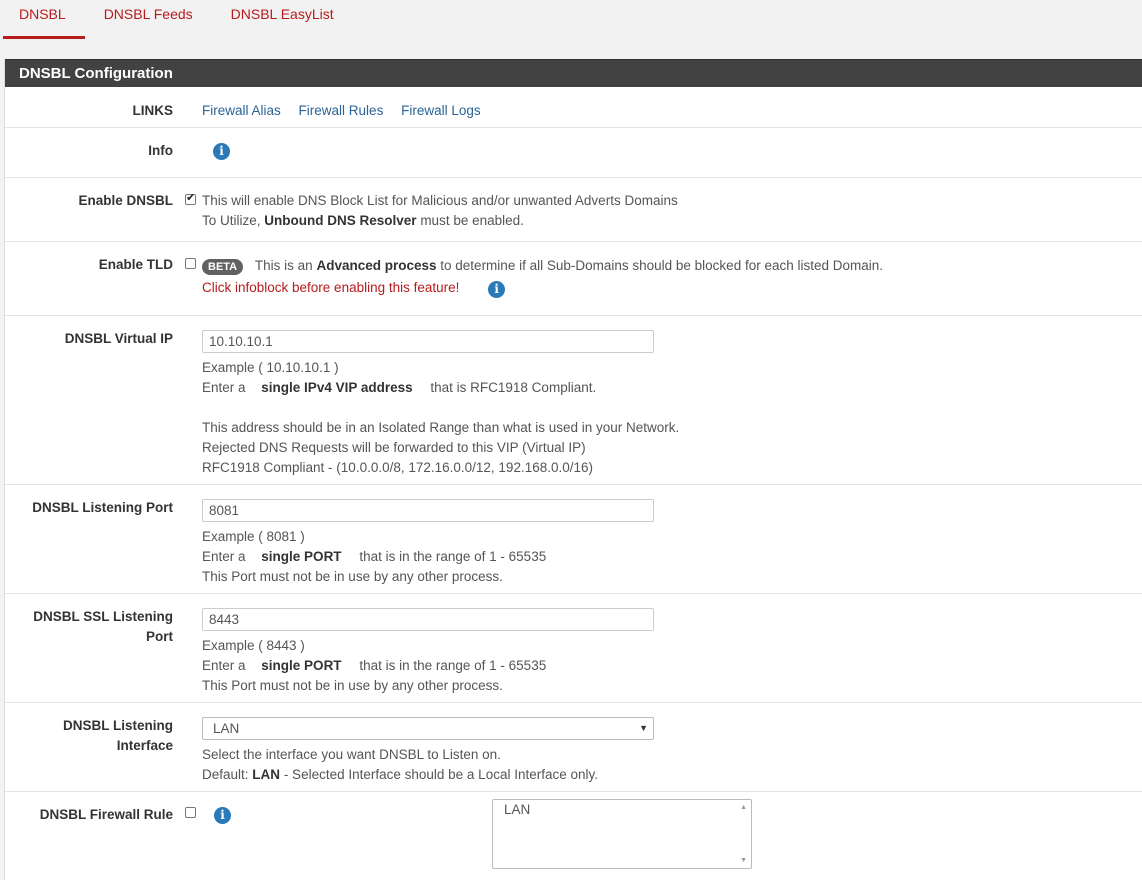  I want to click on firewall-rule-row: DNSBL Firewall Rule i LAN ▲ ▼, so click(573, 836).